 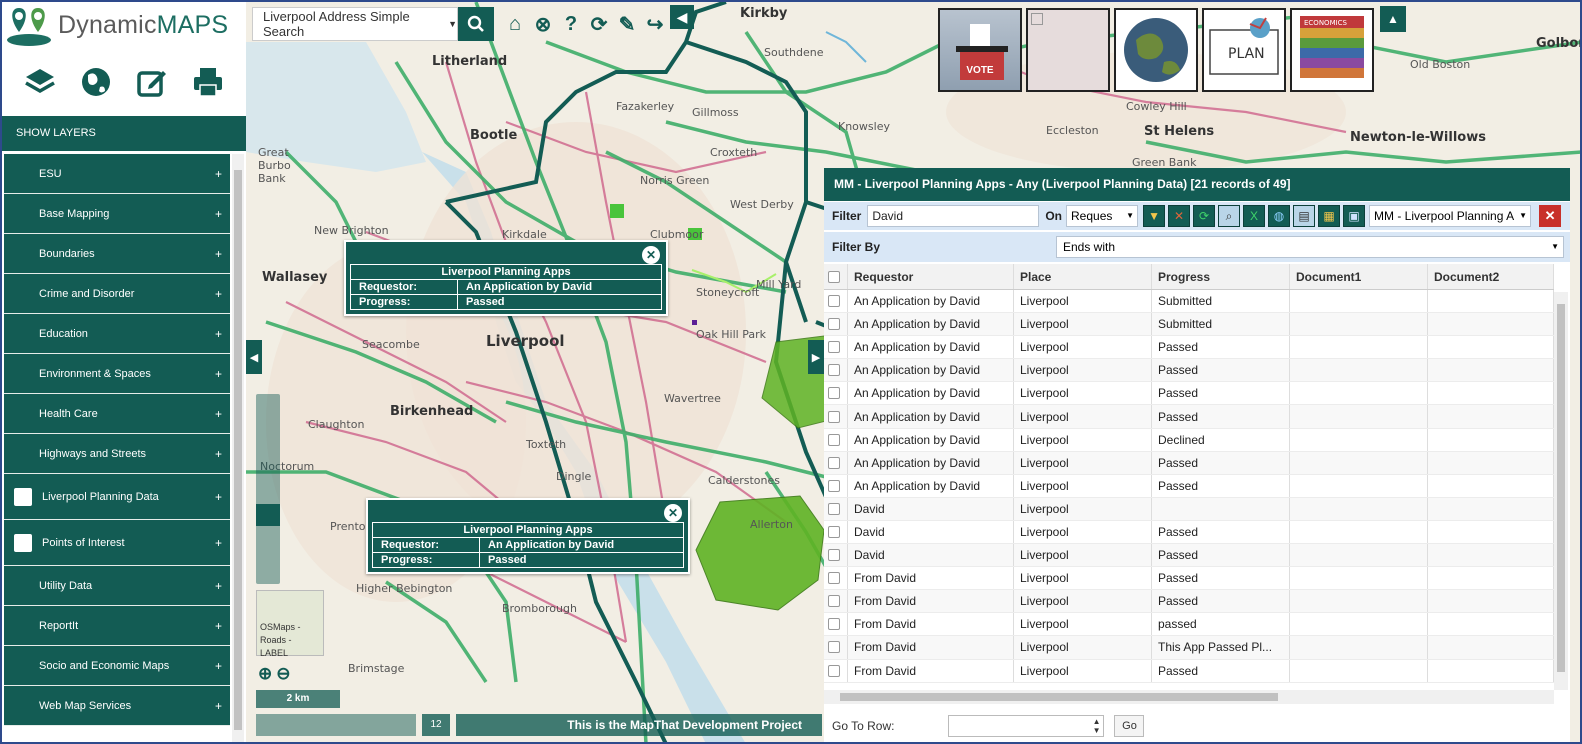 What do you see at coordinates (238, 448) in the screenshot?
I see `sidebar-scrollbar` at bounding box center [238, 448].